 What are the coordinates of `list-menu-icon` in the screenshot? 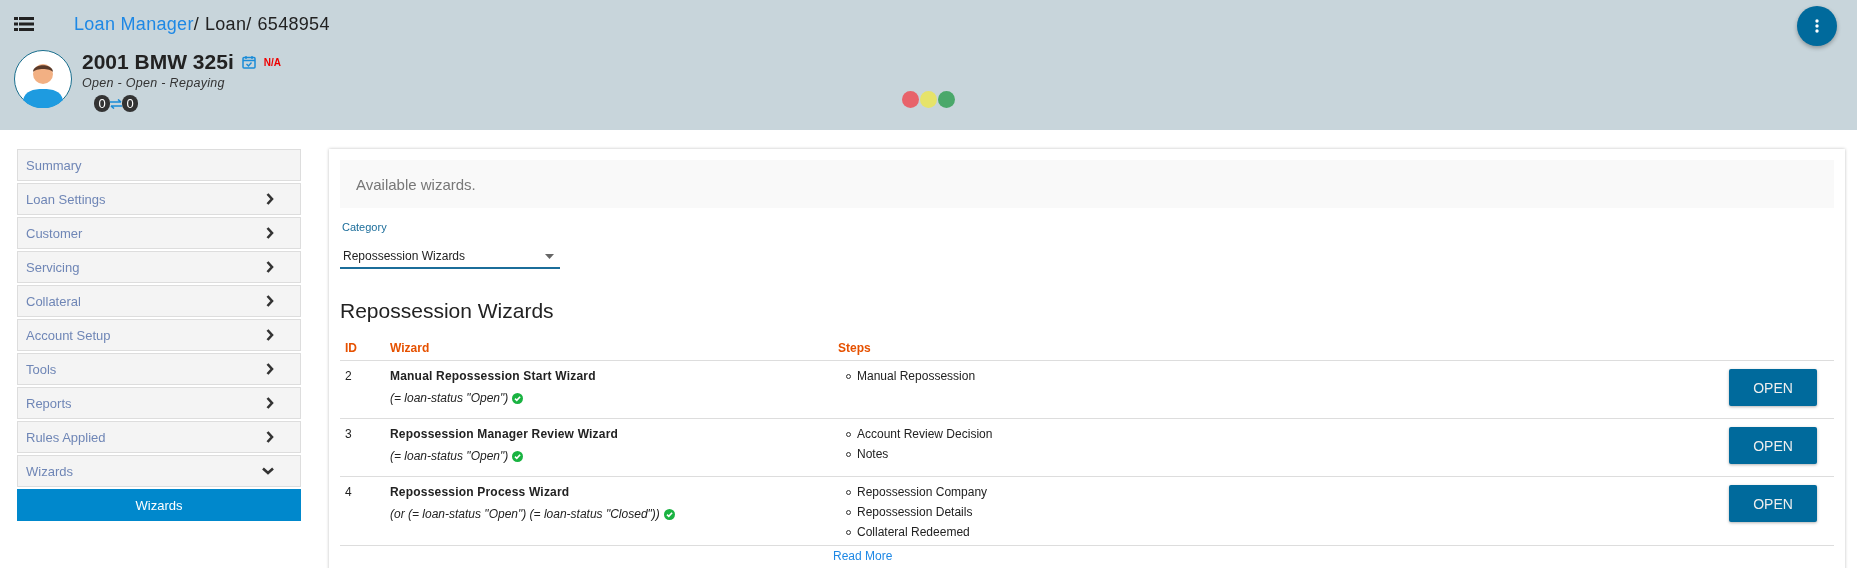 It's located at (24, 24).